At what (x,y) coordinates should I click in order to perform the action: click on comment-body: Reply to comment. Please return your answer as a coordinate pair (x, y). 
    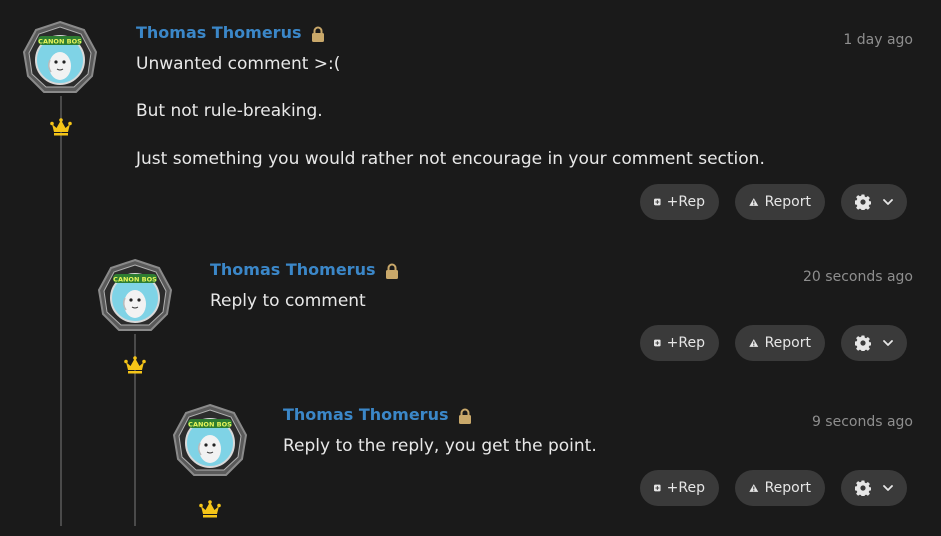
    Looking at the image, I should click on (288, 301).